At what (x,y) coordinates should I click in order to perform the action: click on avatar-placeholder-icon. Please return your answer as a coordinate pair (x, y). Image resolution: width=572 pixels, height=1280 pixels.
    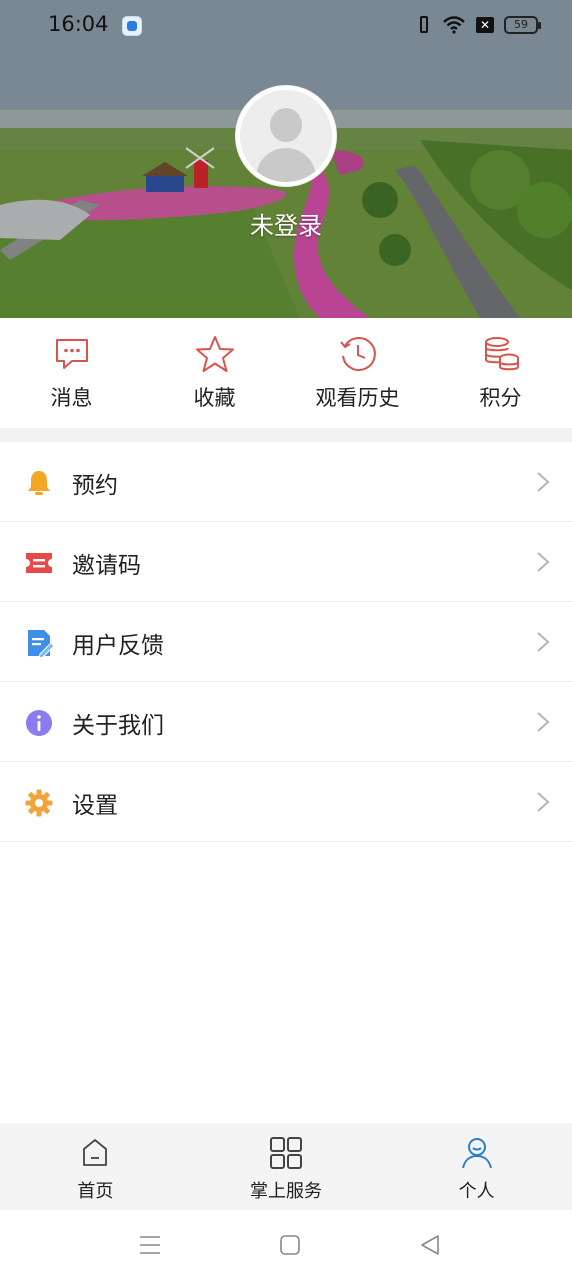
    Looking at the image, I should click on (286, 136).